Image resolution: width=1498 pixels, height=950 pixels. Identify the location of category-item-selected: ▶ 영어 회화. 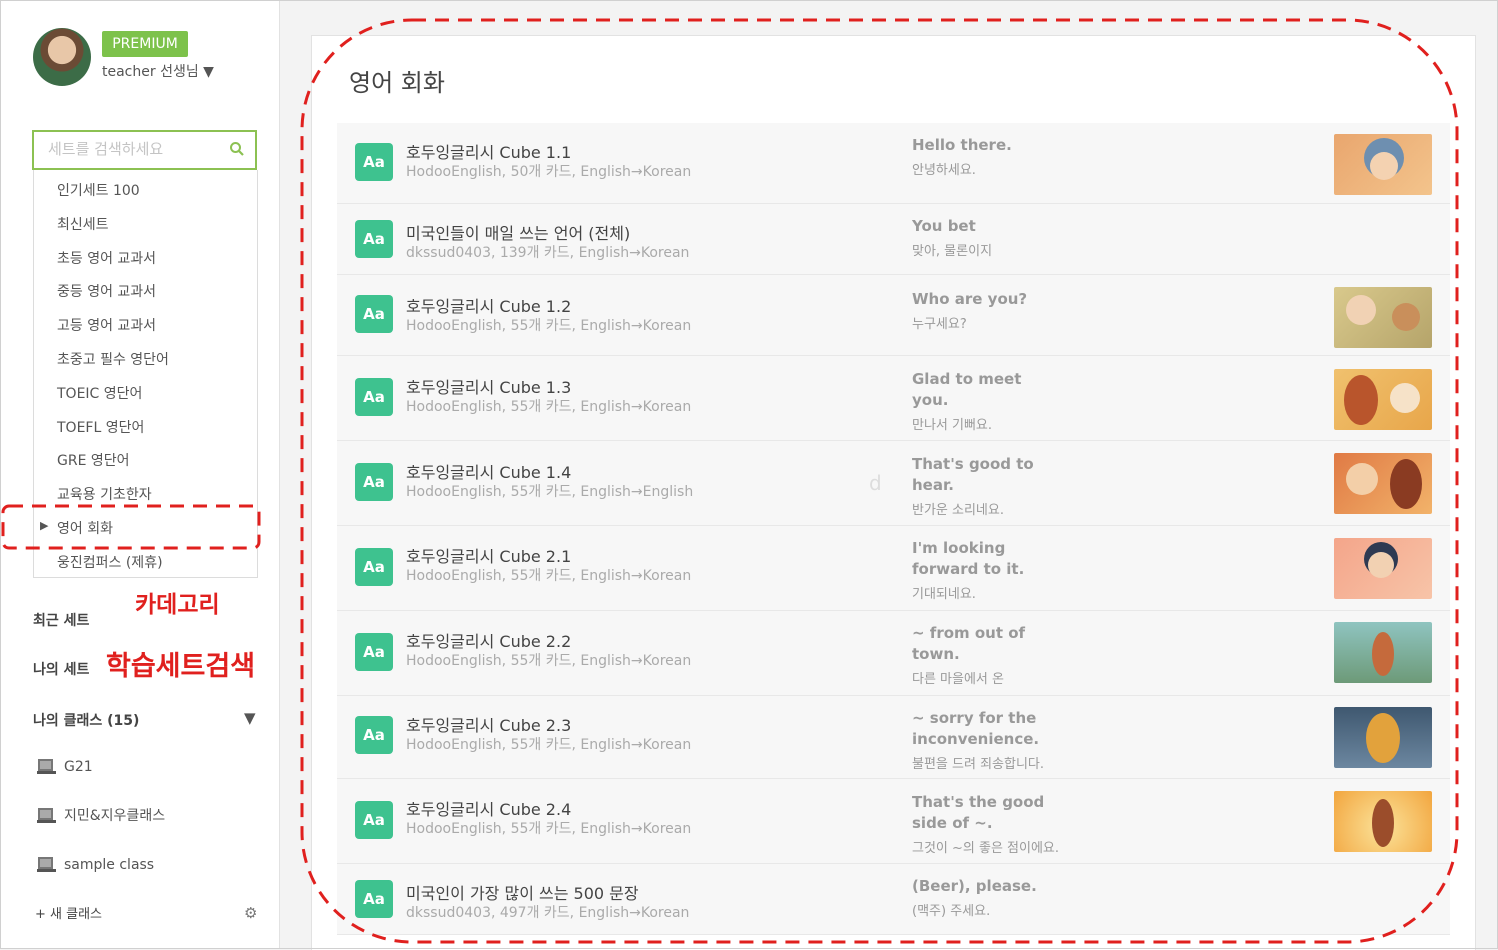
(76, 528).